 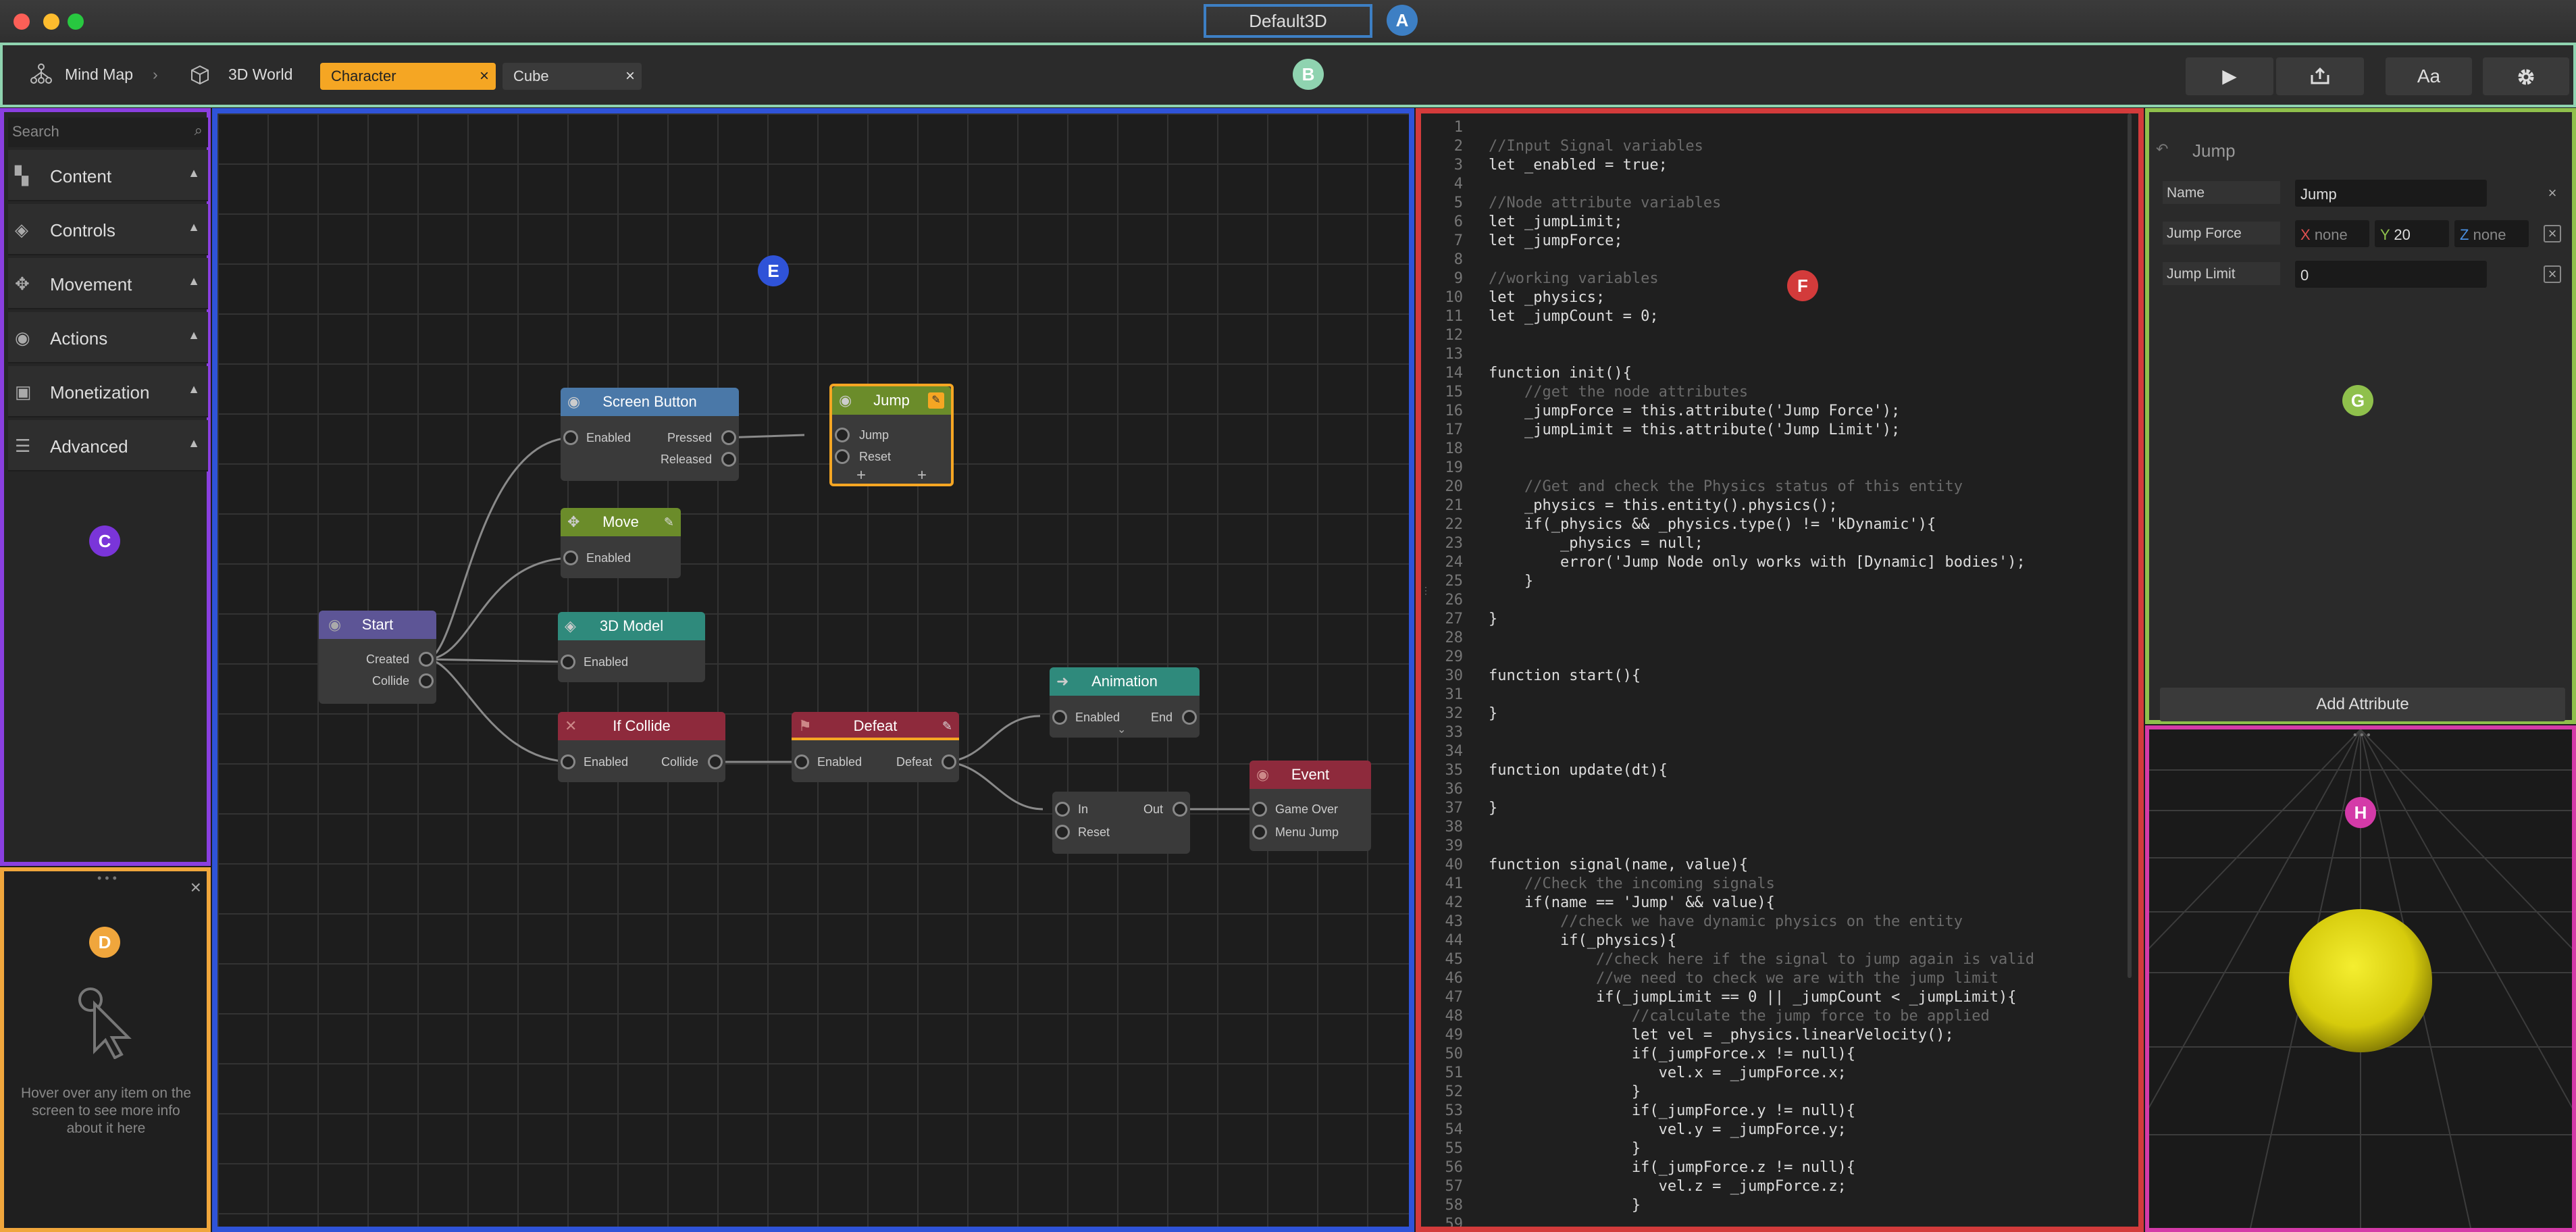 What do you see at coordinates (260, 75) in the screenshot?
I see `breadcrumb-3d-world: 3D World` at bounding box center [260, 75].